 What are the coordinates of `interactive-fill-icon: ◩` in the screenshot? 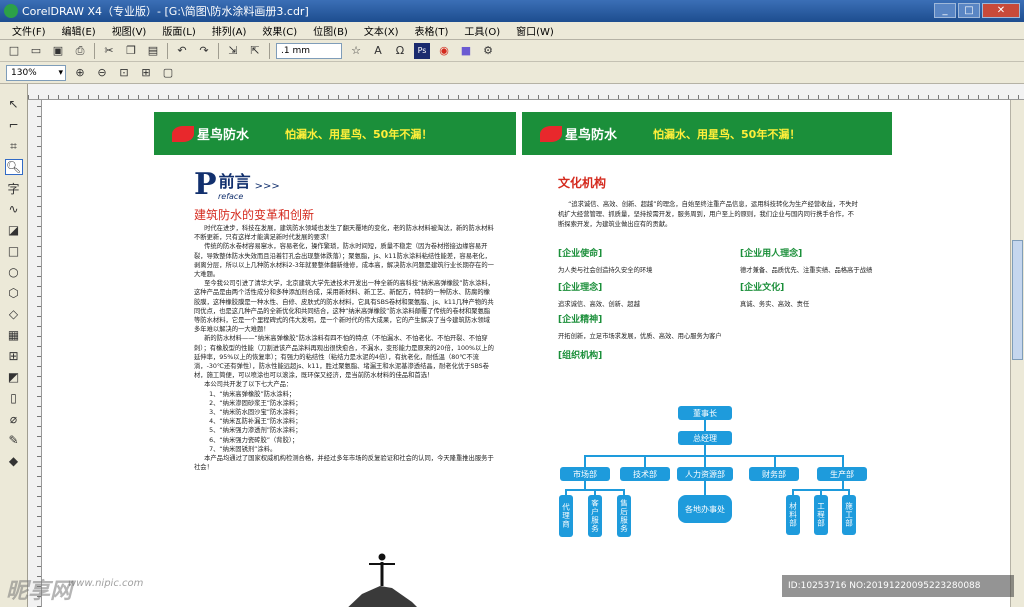 It's located at (14, 377).